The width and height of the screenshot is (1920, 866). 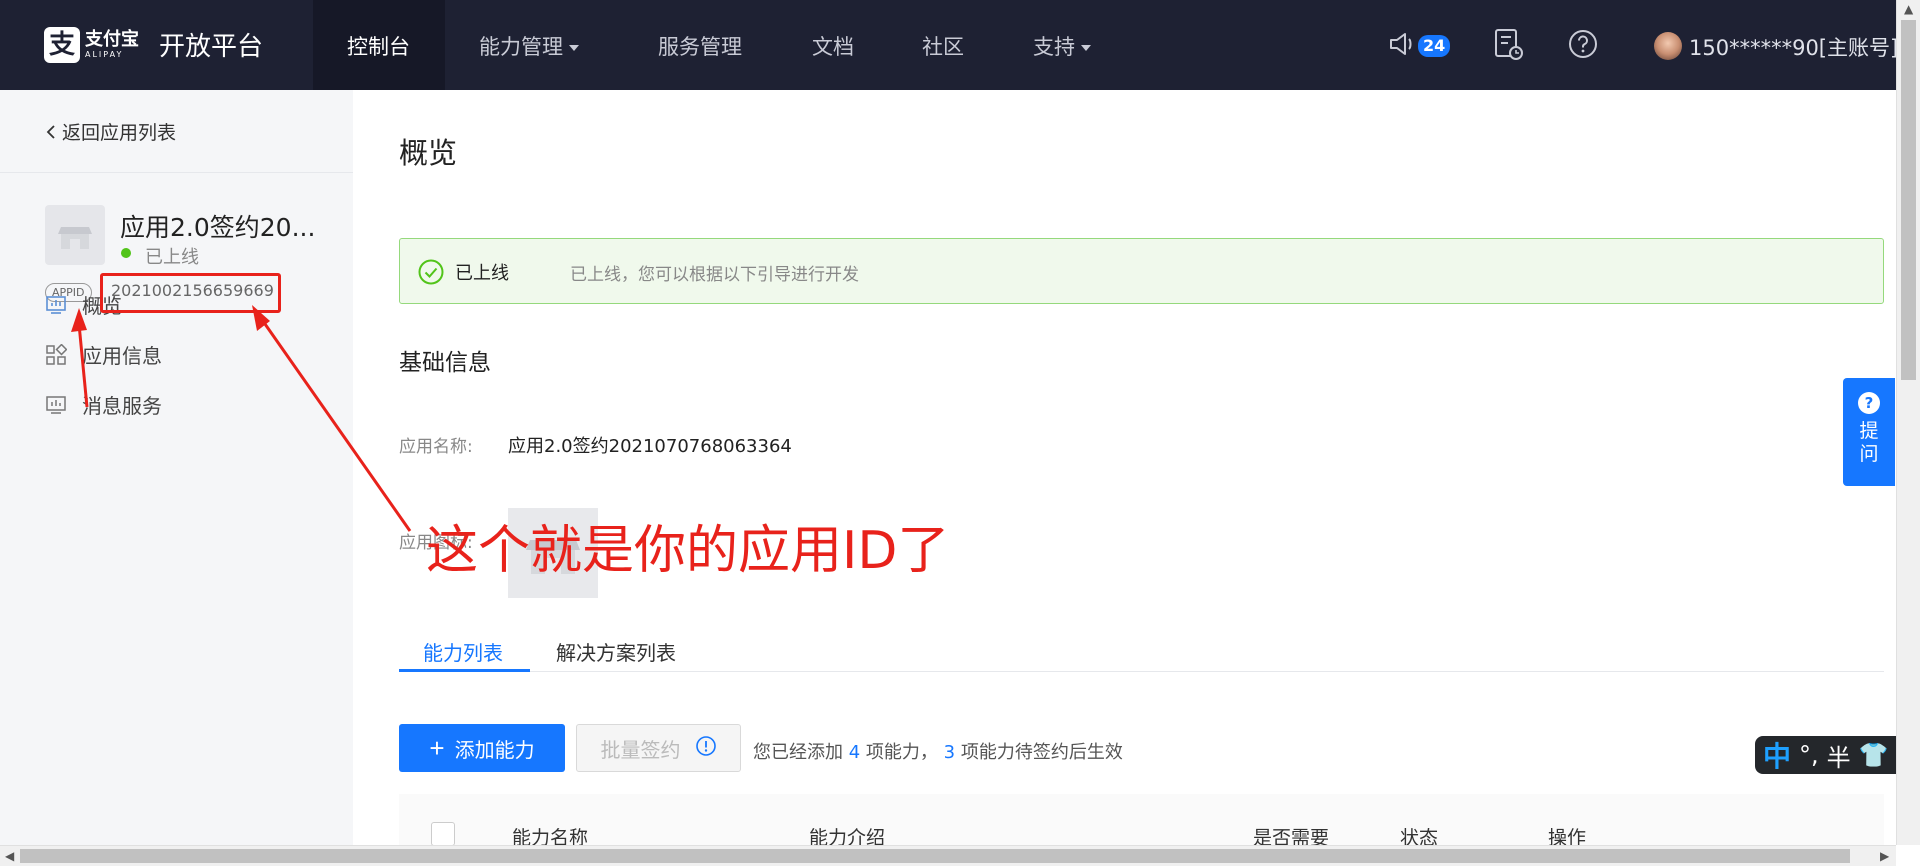 I want to click on sidebar-item-message-service: 消息服务, so click(x=103, y=404).